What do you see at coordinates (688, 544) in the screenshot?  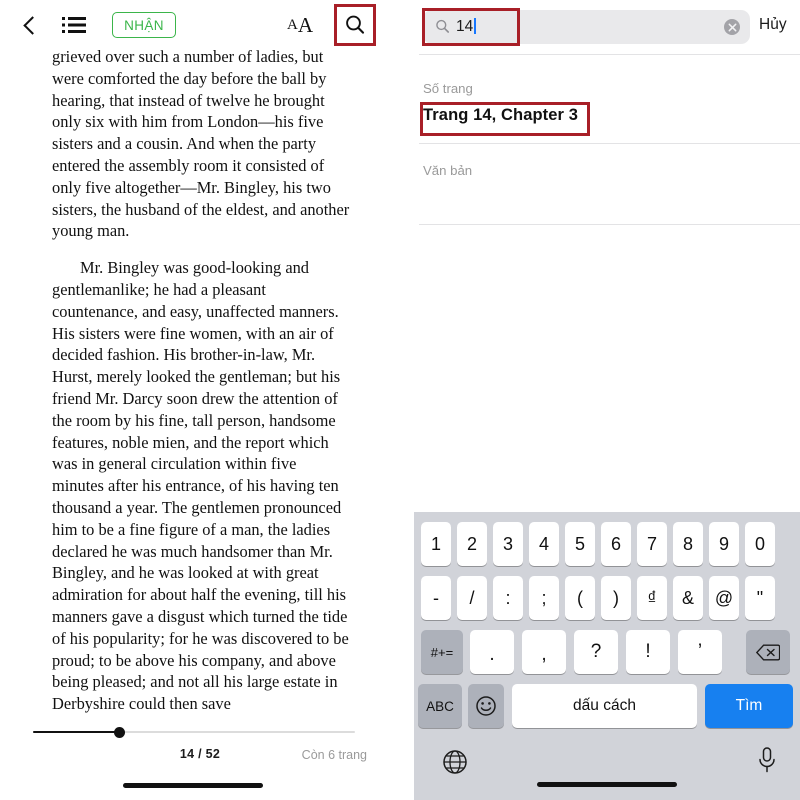 I see `key-8: 8` at bounding box center [688, 544].